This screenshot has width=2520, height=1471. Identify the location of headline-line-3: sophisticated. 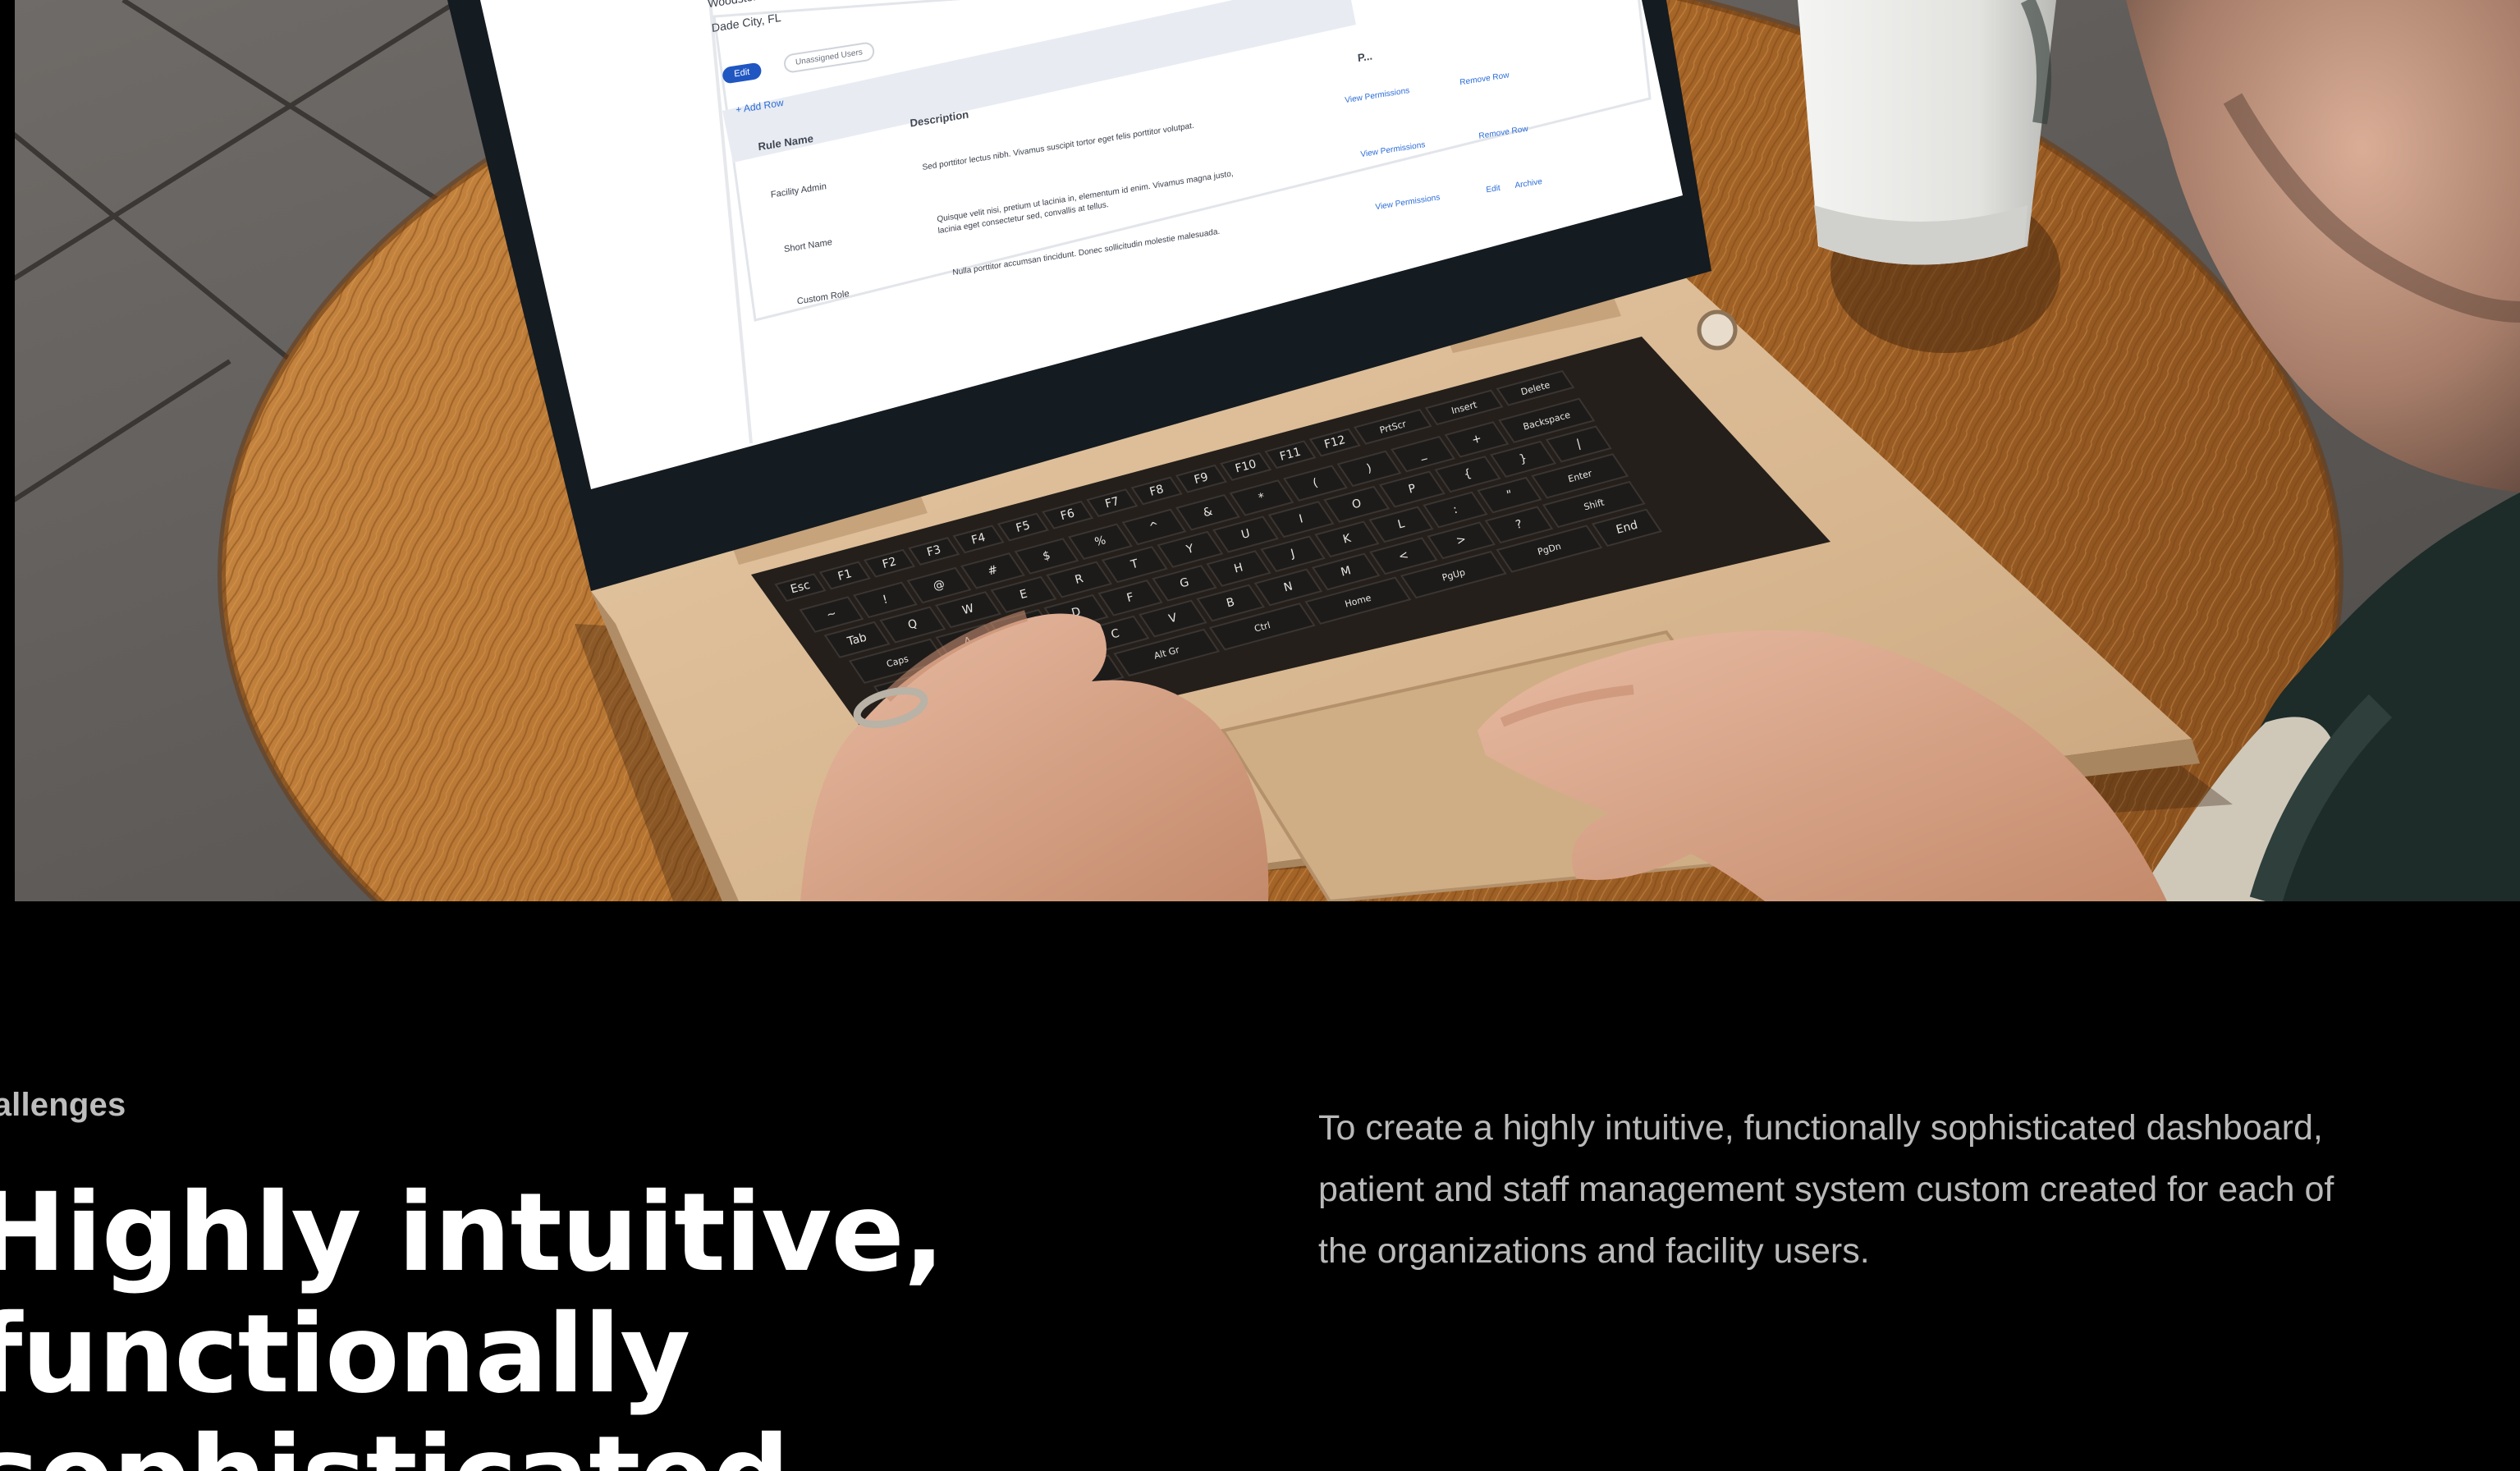
(562, 1443).